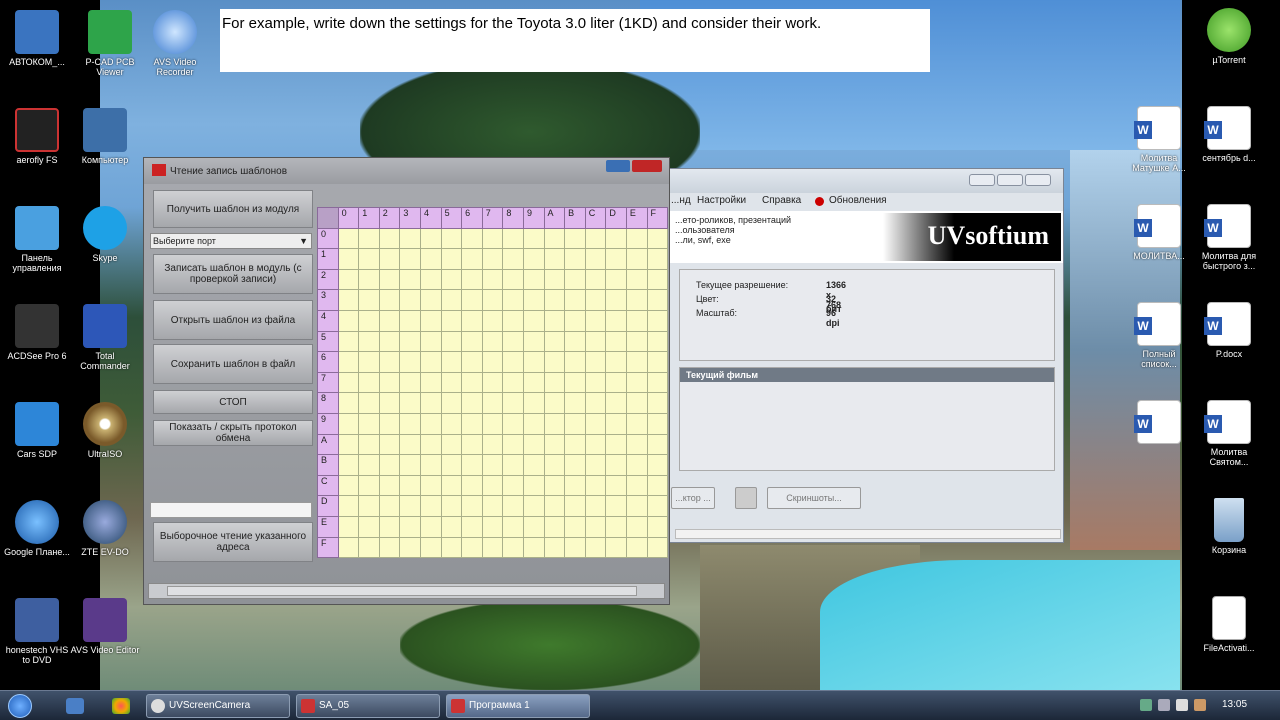 The width and height of the screenshot is (1280, 720). Describe the element at coordinates (781, 200) in the screenshot. I see `menu-item-help: Справка` at that location.